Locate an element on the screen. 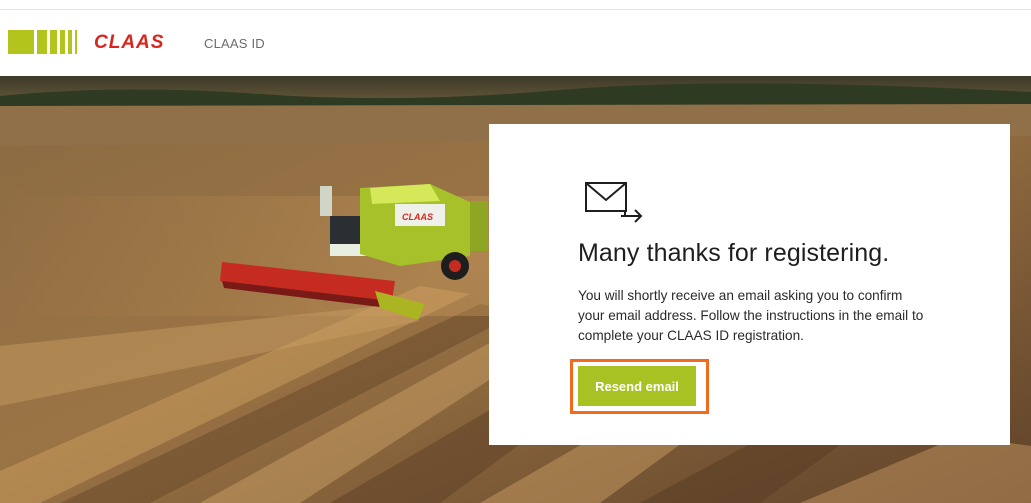  claas-logo: CLAAS is located at coordinates (130, 42).